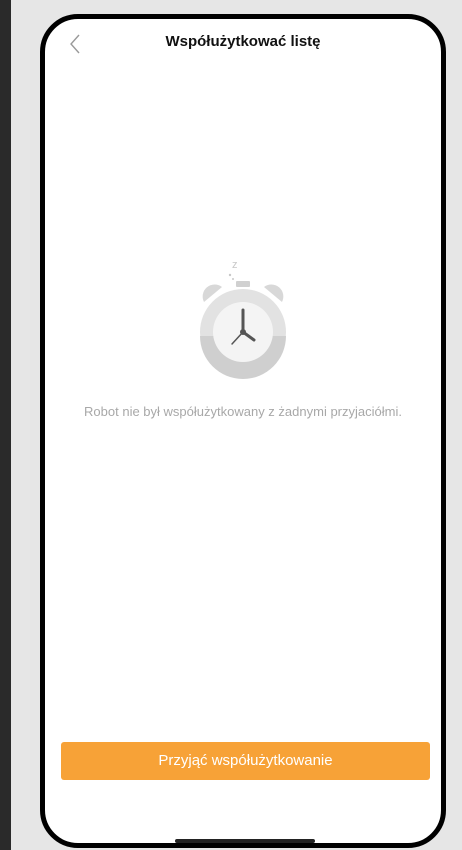 This screenshot has height=850, width=462. Describe the element at coordinates (5, 425) in the screenshot. I see `background-edge` at that location.